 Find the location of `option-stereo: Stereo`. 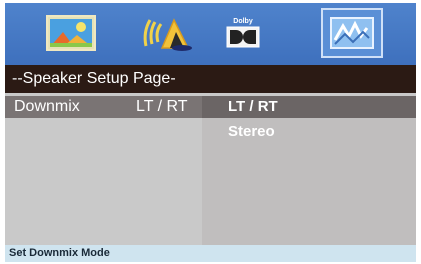

option-stereo: Stereo is located at coordinates (309, 132).